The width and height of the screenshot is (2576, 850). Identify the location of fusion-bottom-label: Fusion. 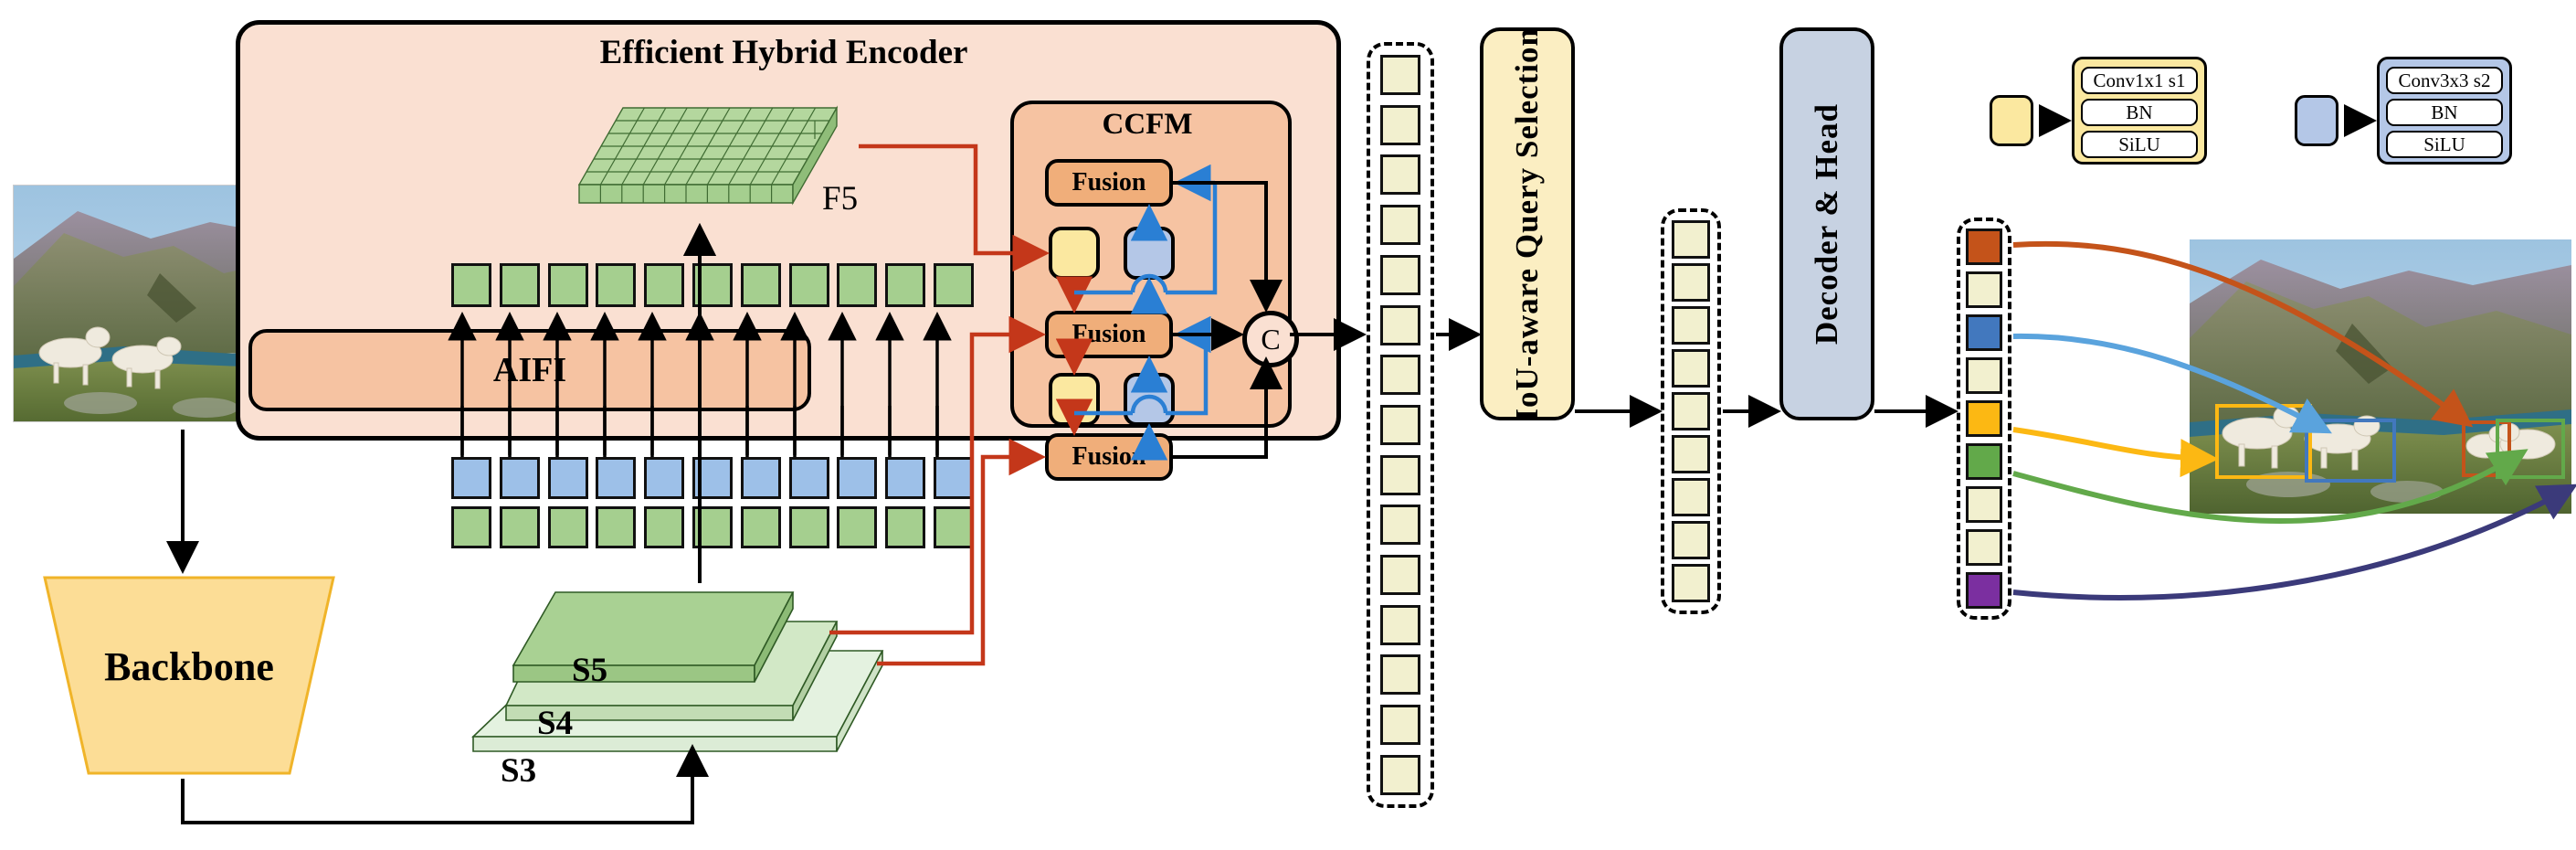
(1109, 456).